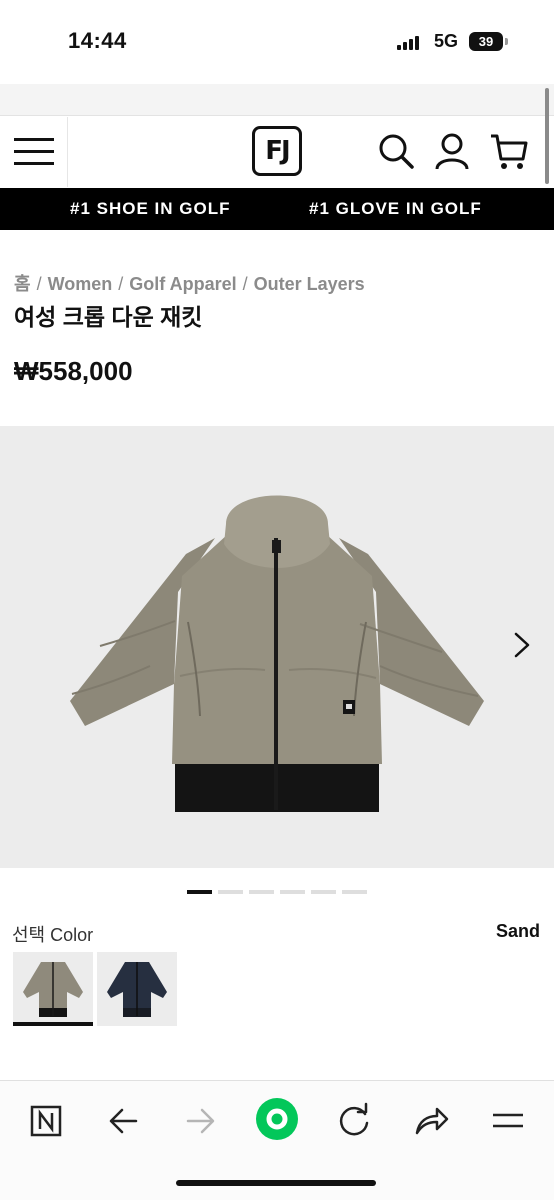  I want to click on product-title: 여성 크롭 다운 재킷, so click(108, 317).